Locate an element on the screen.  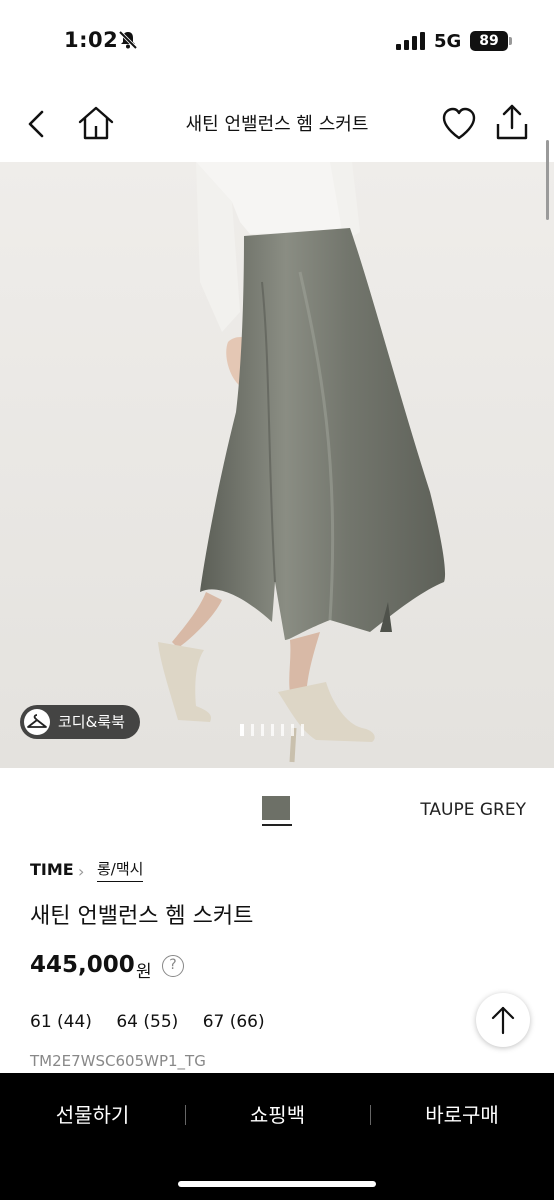
color-swatch is located at coordinates (277, 811).